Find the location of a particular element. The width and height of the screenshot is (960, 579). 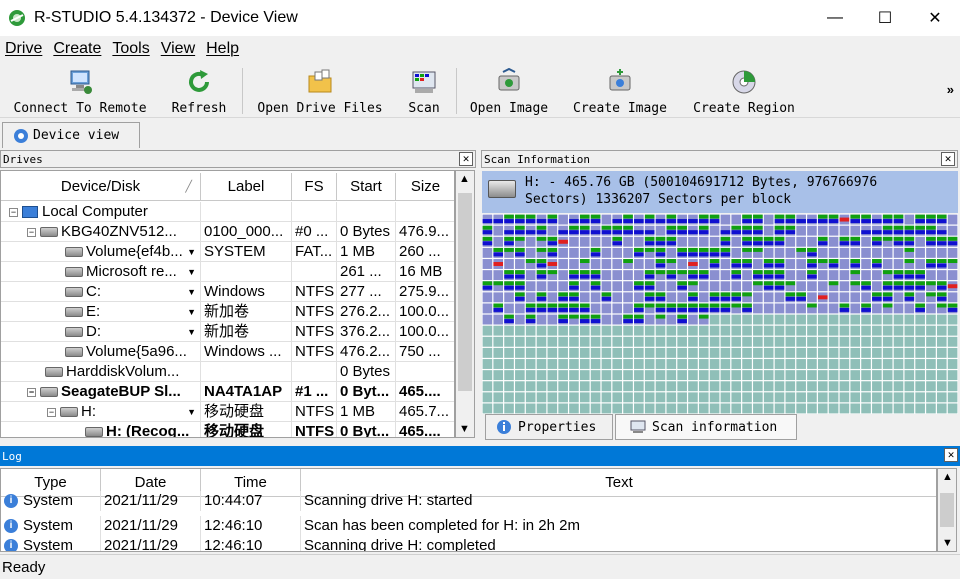

column-header-start: Start is located at coordinates (366, 187).